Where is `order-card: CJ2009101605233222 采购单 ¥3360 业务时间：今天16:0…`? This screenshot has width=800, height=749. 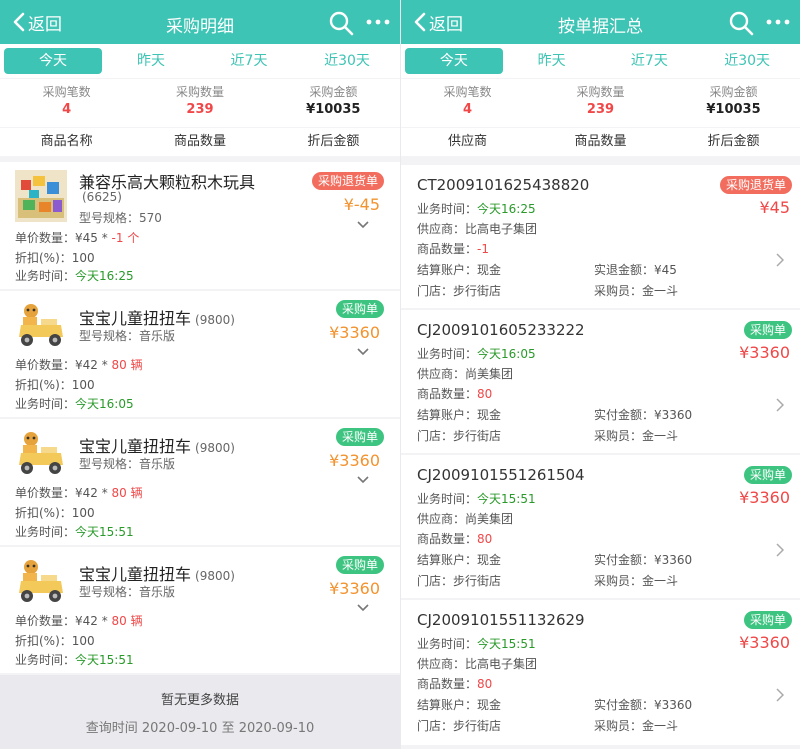
order-card: CJ2009101605233222 采购单 ¥3360 业务时间：今天16:0… is located at coordinates (600, 381).